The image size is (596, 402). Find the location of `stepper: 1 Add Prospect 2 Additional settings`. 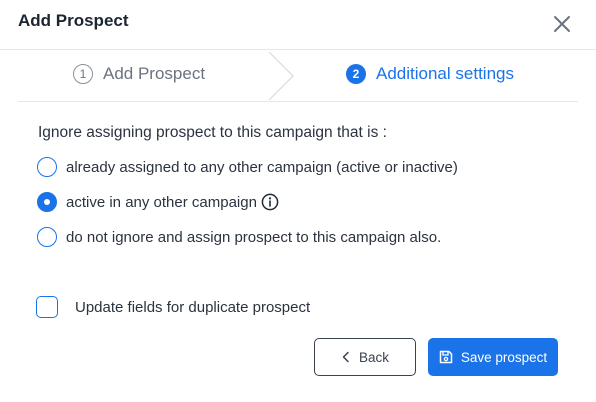

stepper: 1 Add Prospect 2 Additional settings is located at coordinates (298, 76).